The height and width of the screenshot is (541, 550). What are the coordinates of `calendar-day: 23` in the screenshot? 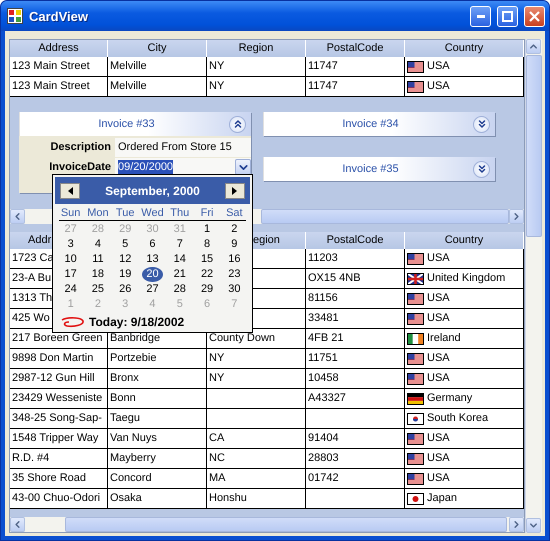 It's located at (234, 274).